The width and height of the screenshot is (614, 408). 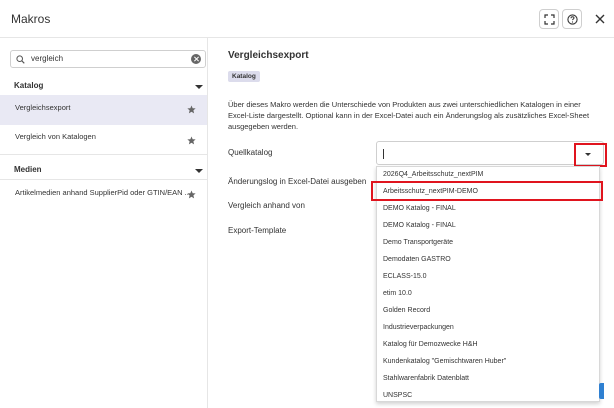 I want to click on close-button, so click(x=600, y=18).